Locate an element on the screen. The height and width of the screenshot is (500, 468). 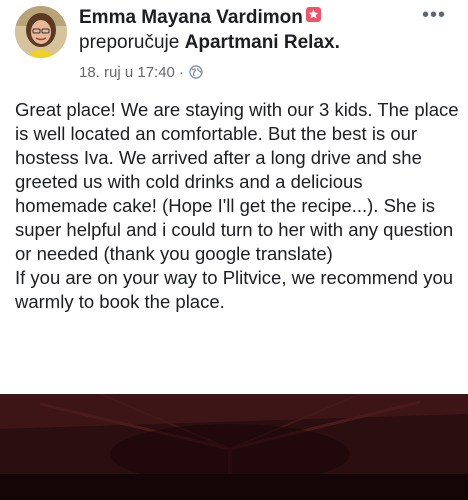
more-options-icon: ••• is located at coordinates (434, 15).